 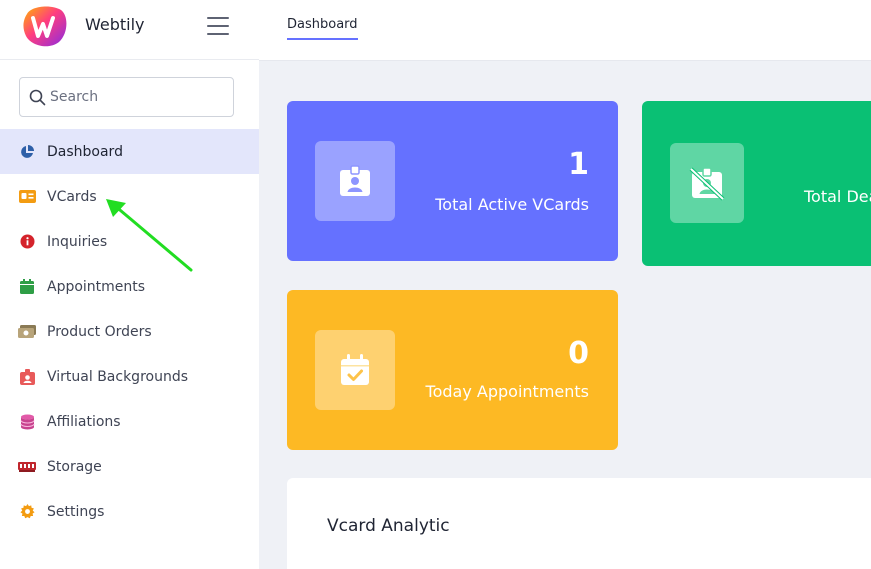 I want to click on badge-icon, so click(x=27, y=377).